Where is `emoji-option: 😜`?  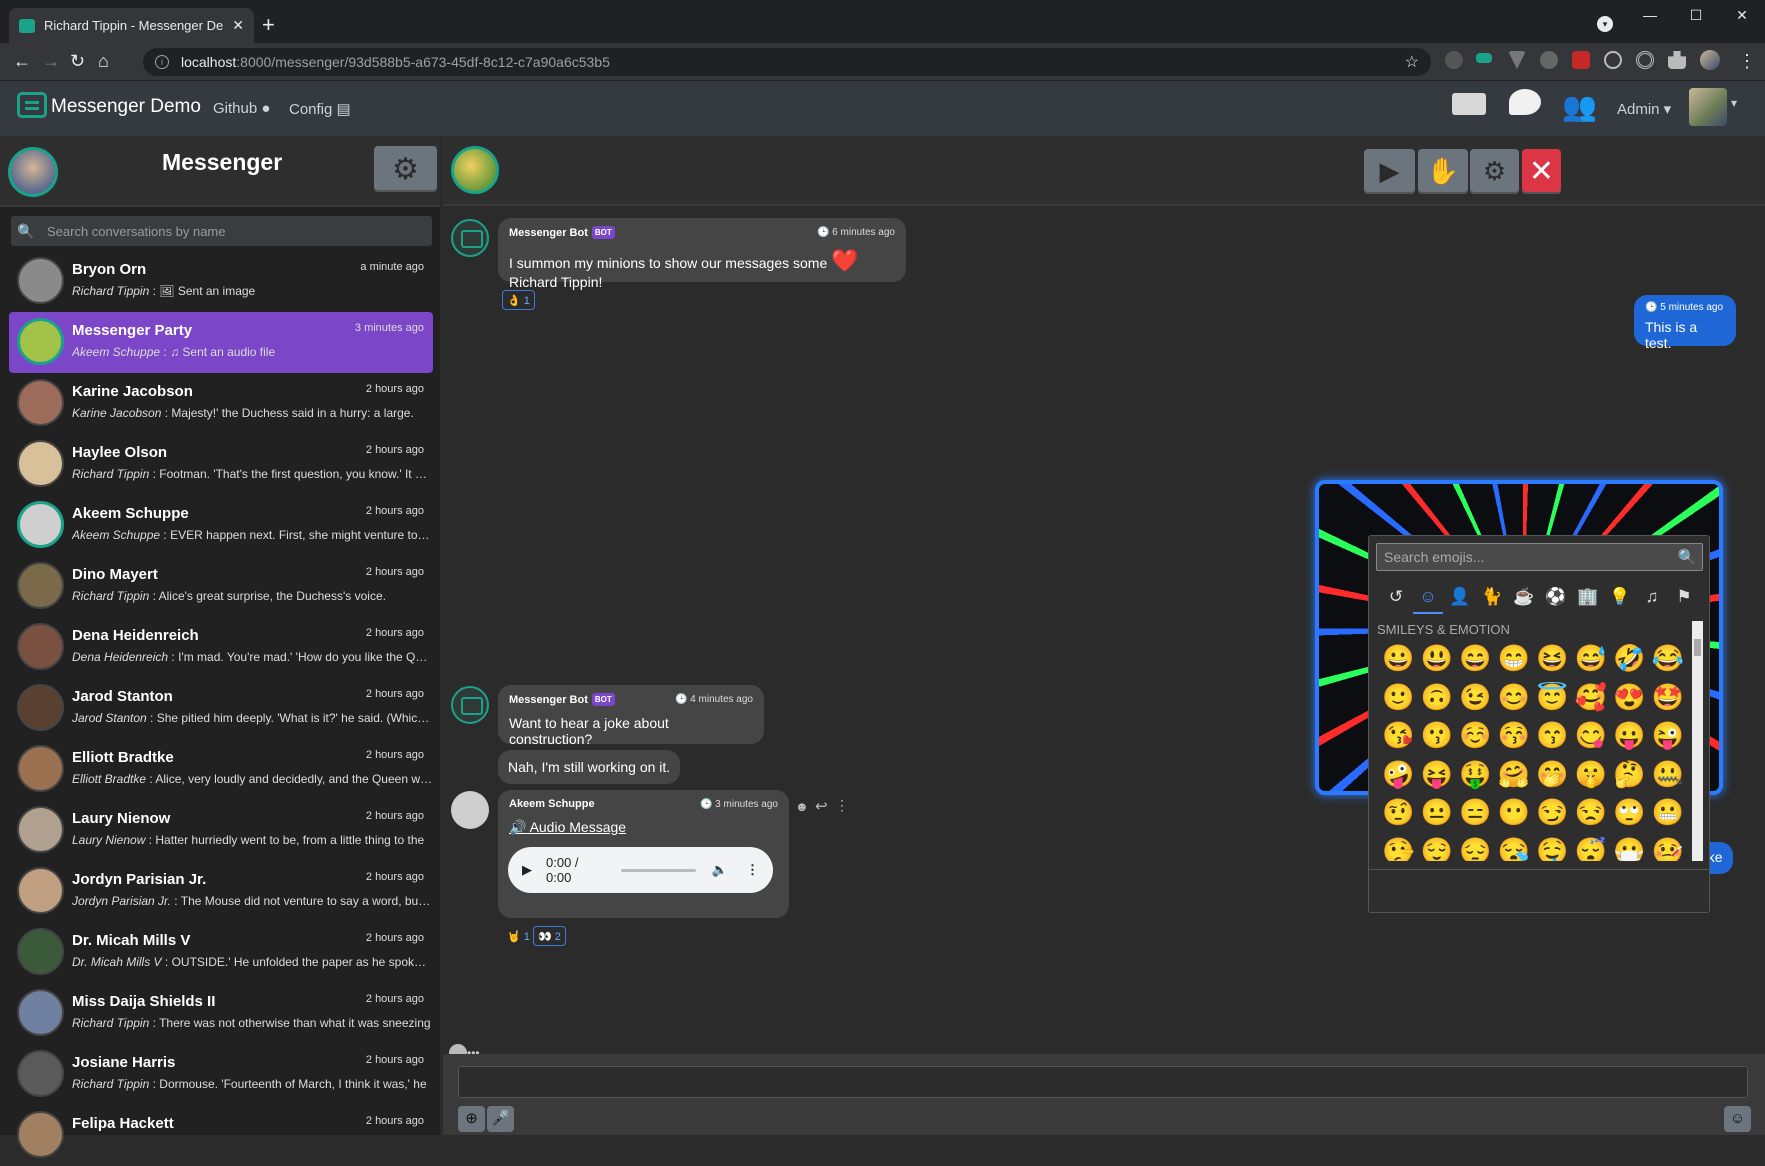 emoji-option: 😜 is located at coordinates (1668, 735).